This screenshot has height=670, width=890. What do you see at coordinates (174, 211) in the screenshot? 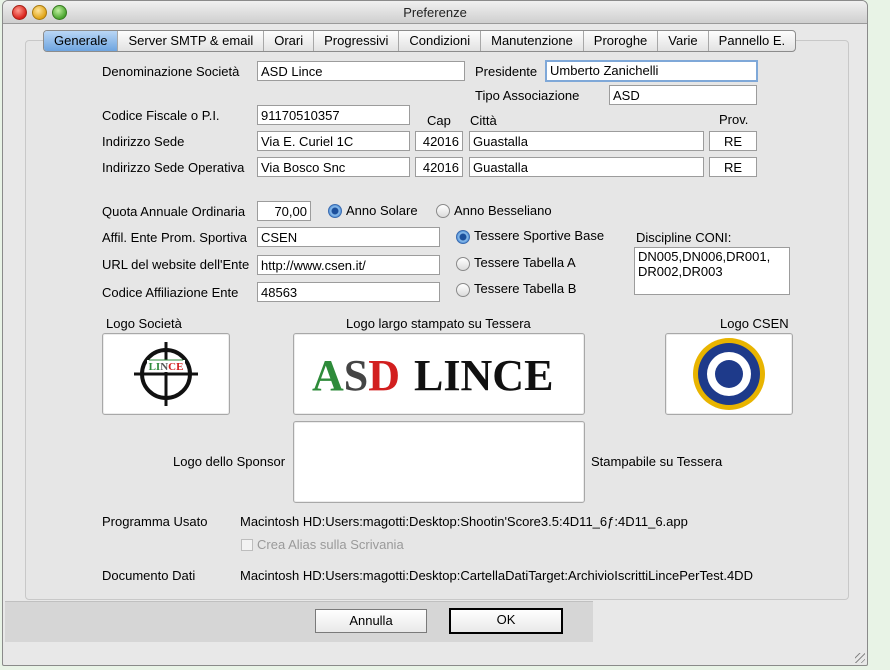
I see `quota-label: Quota Annuale Ordinaria` at bounding box center [174, 211].